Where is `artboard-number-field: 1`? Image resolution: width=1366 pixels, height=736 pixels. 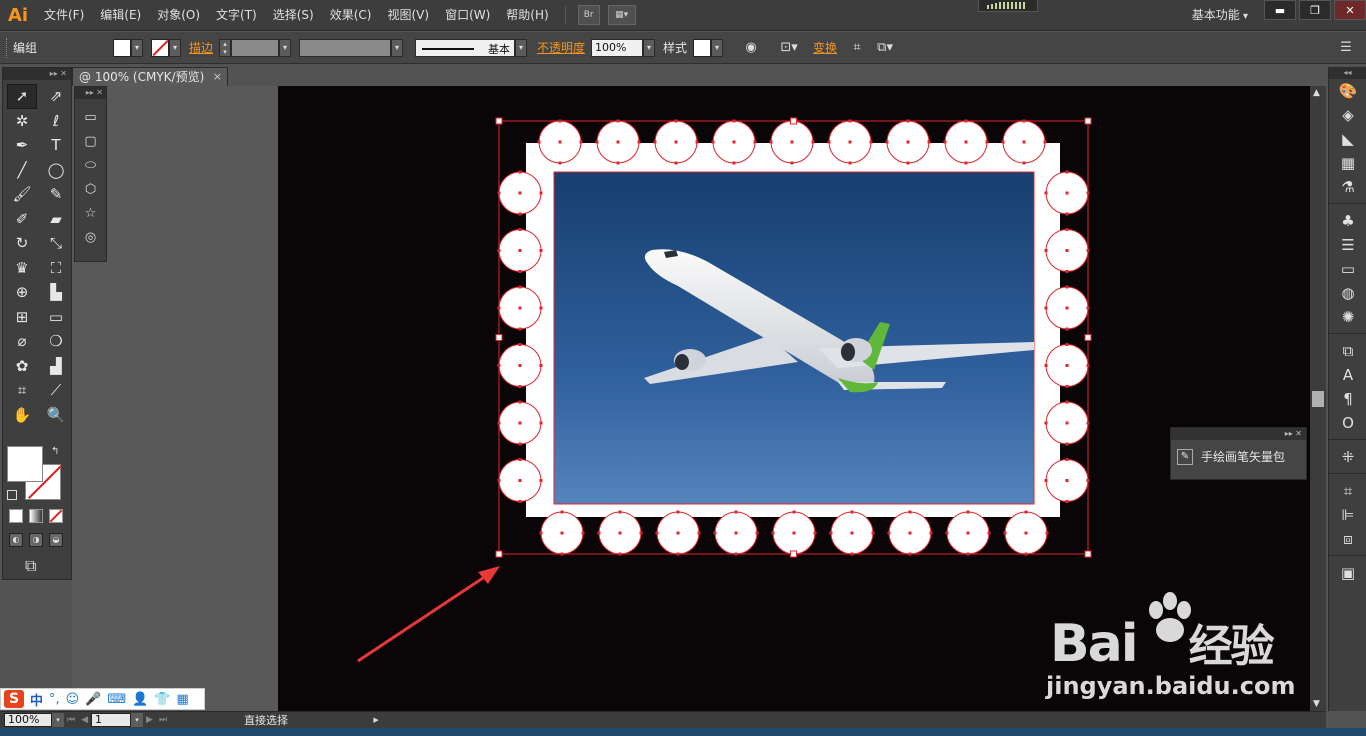 artboard-number-field: 1 is located at coordinates (111, 720).